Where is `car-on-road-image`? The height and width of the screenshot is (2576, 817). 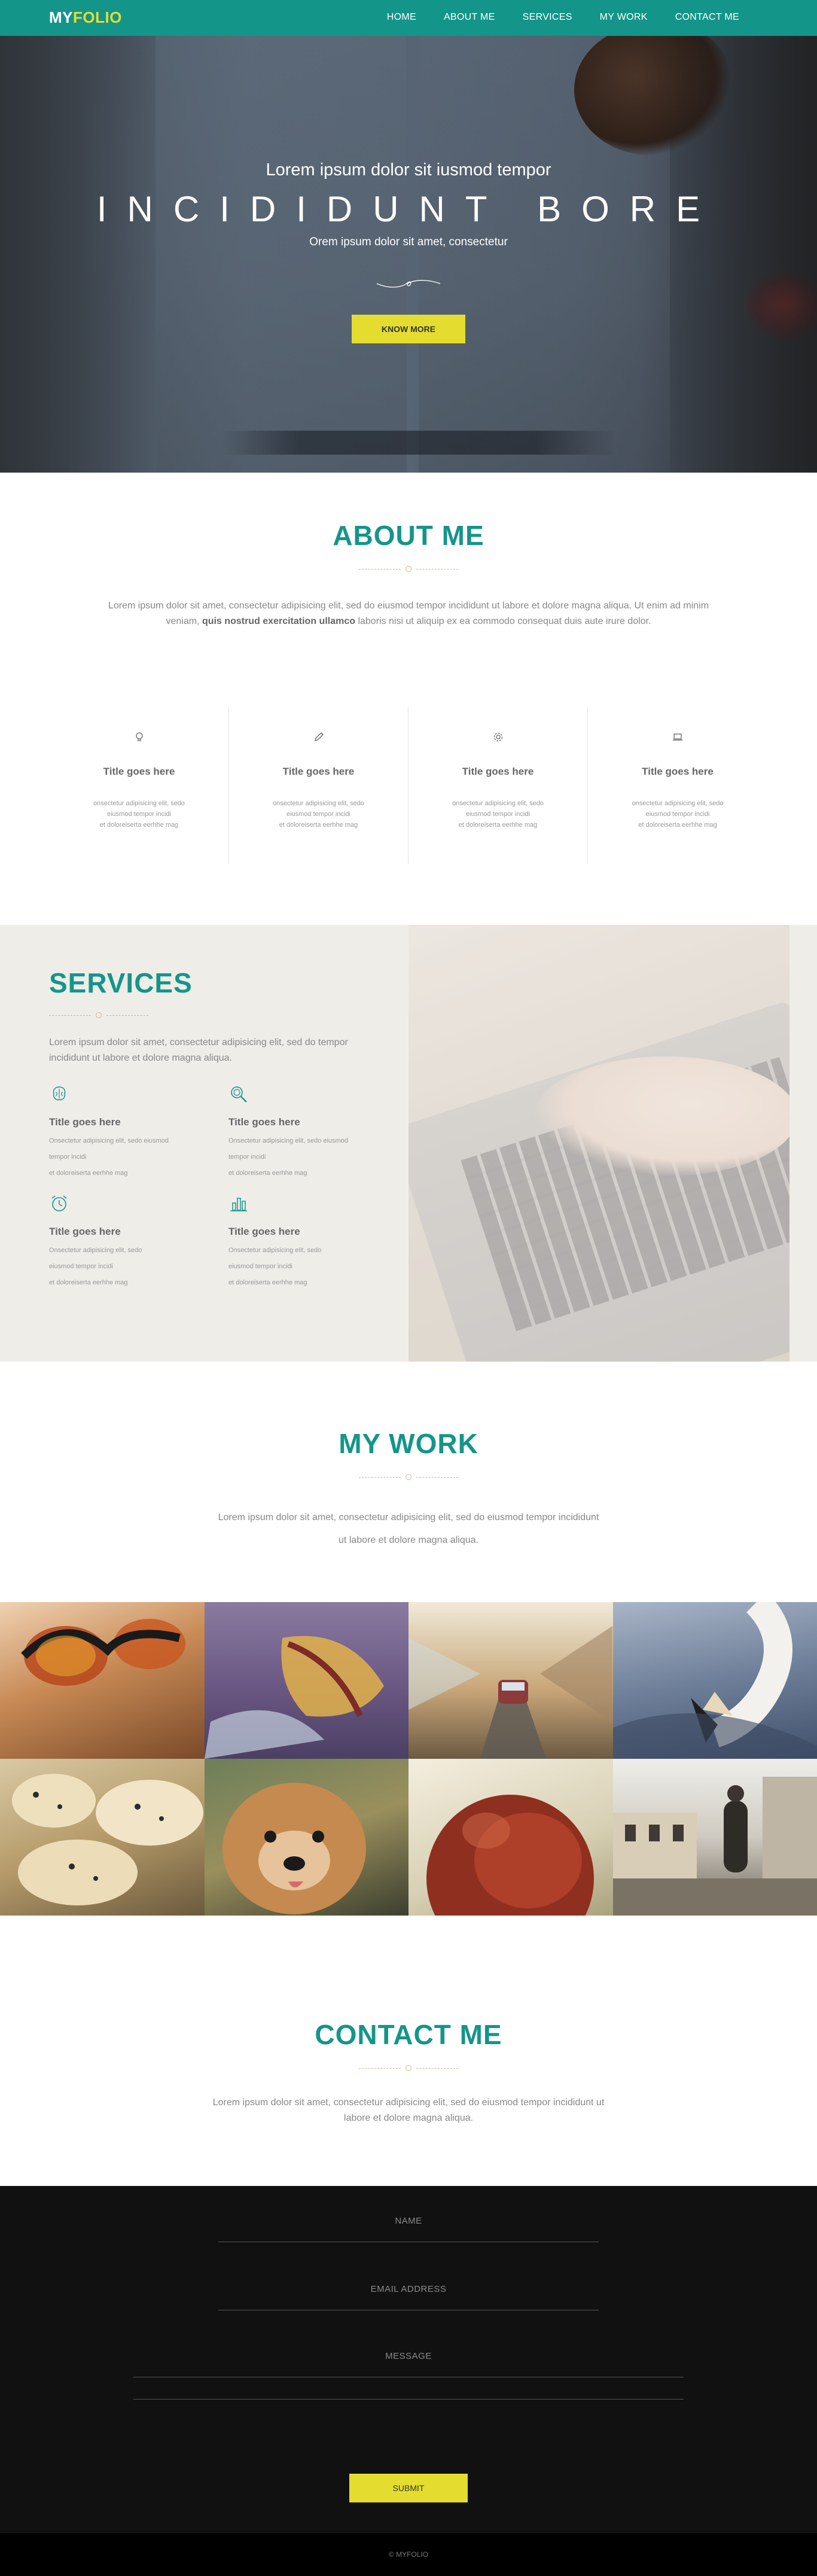 car-on-road-image is located at coordinates (510, 1680).